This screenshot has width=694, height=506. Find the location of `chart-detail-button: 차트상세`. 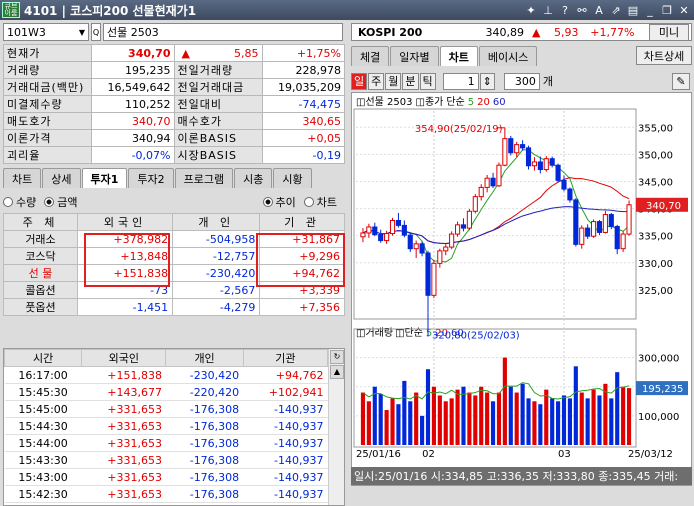

chart-detail-button: 차트상세 is located at coordinates (664, 55).